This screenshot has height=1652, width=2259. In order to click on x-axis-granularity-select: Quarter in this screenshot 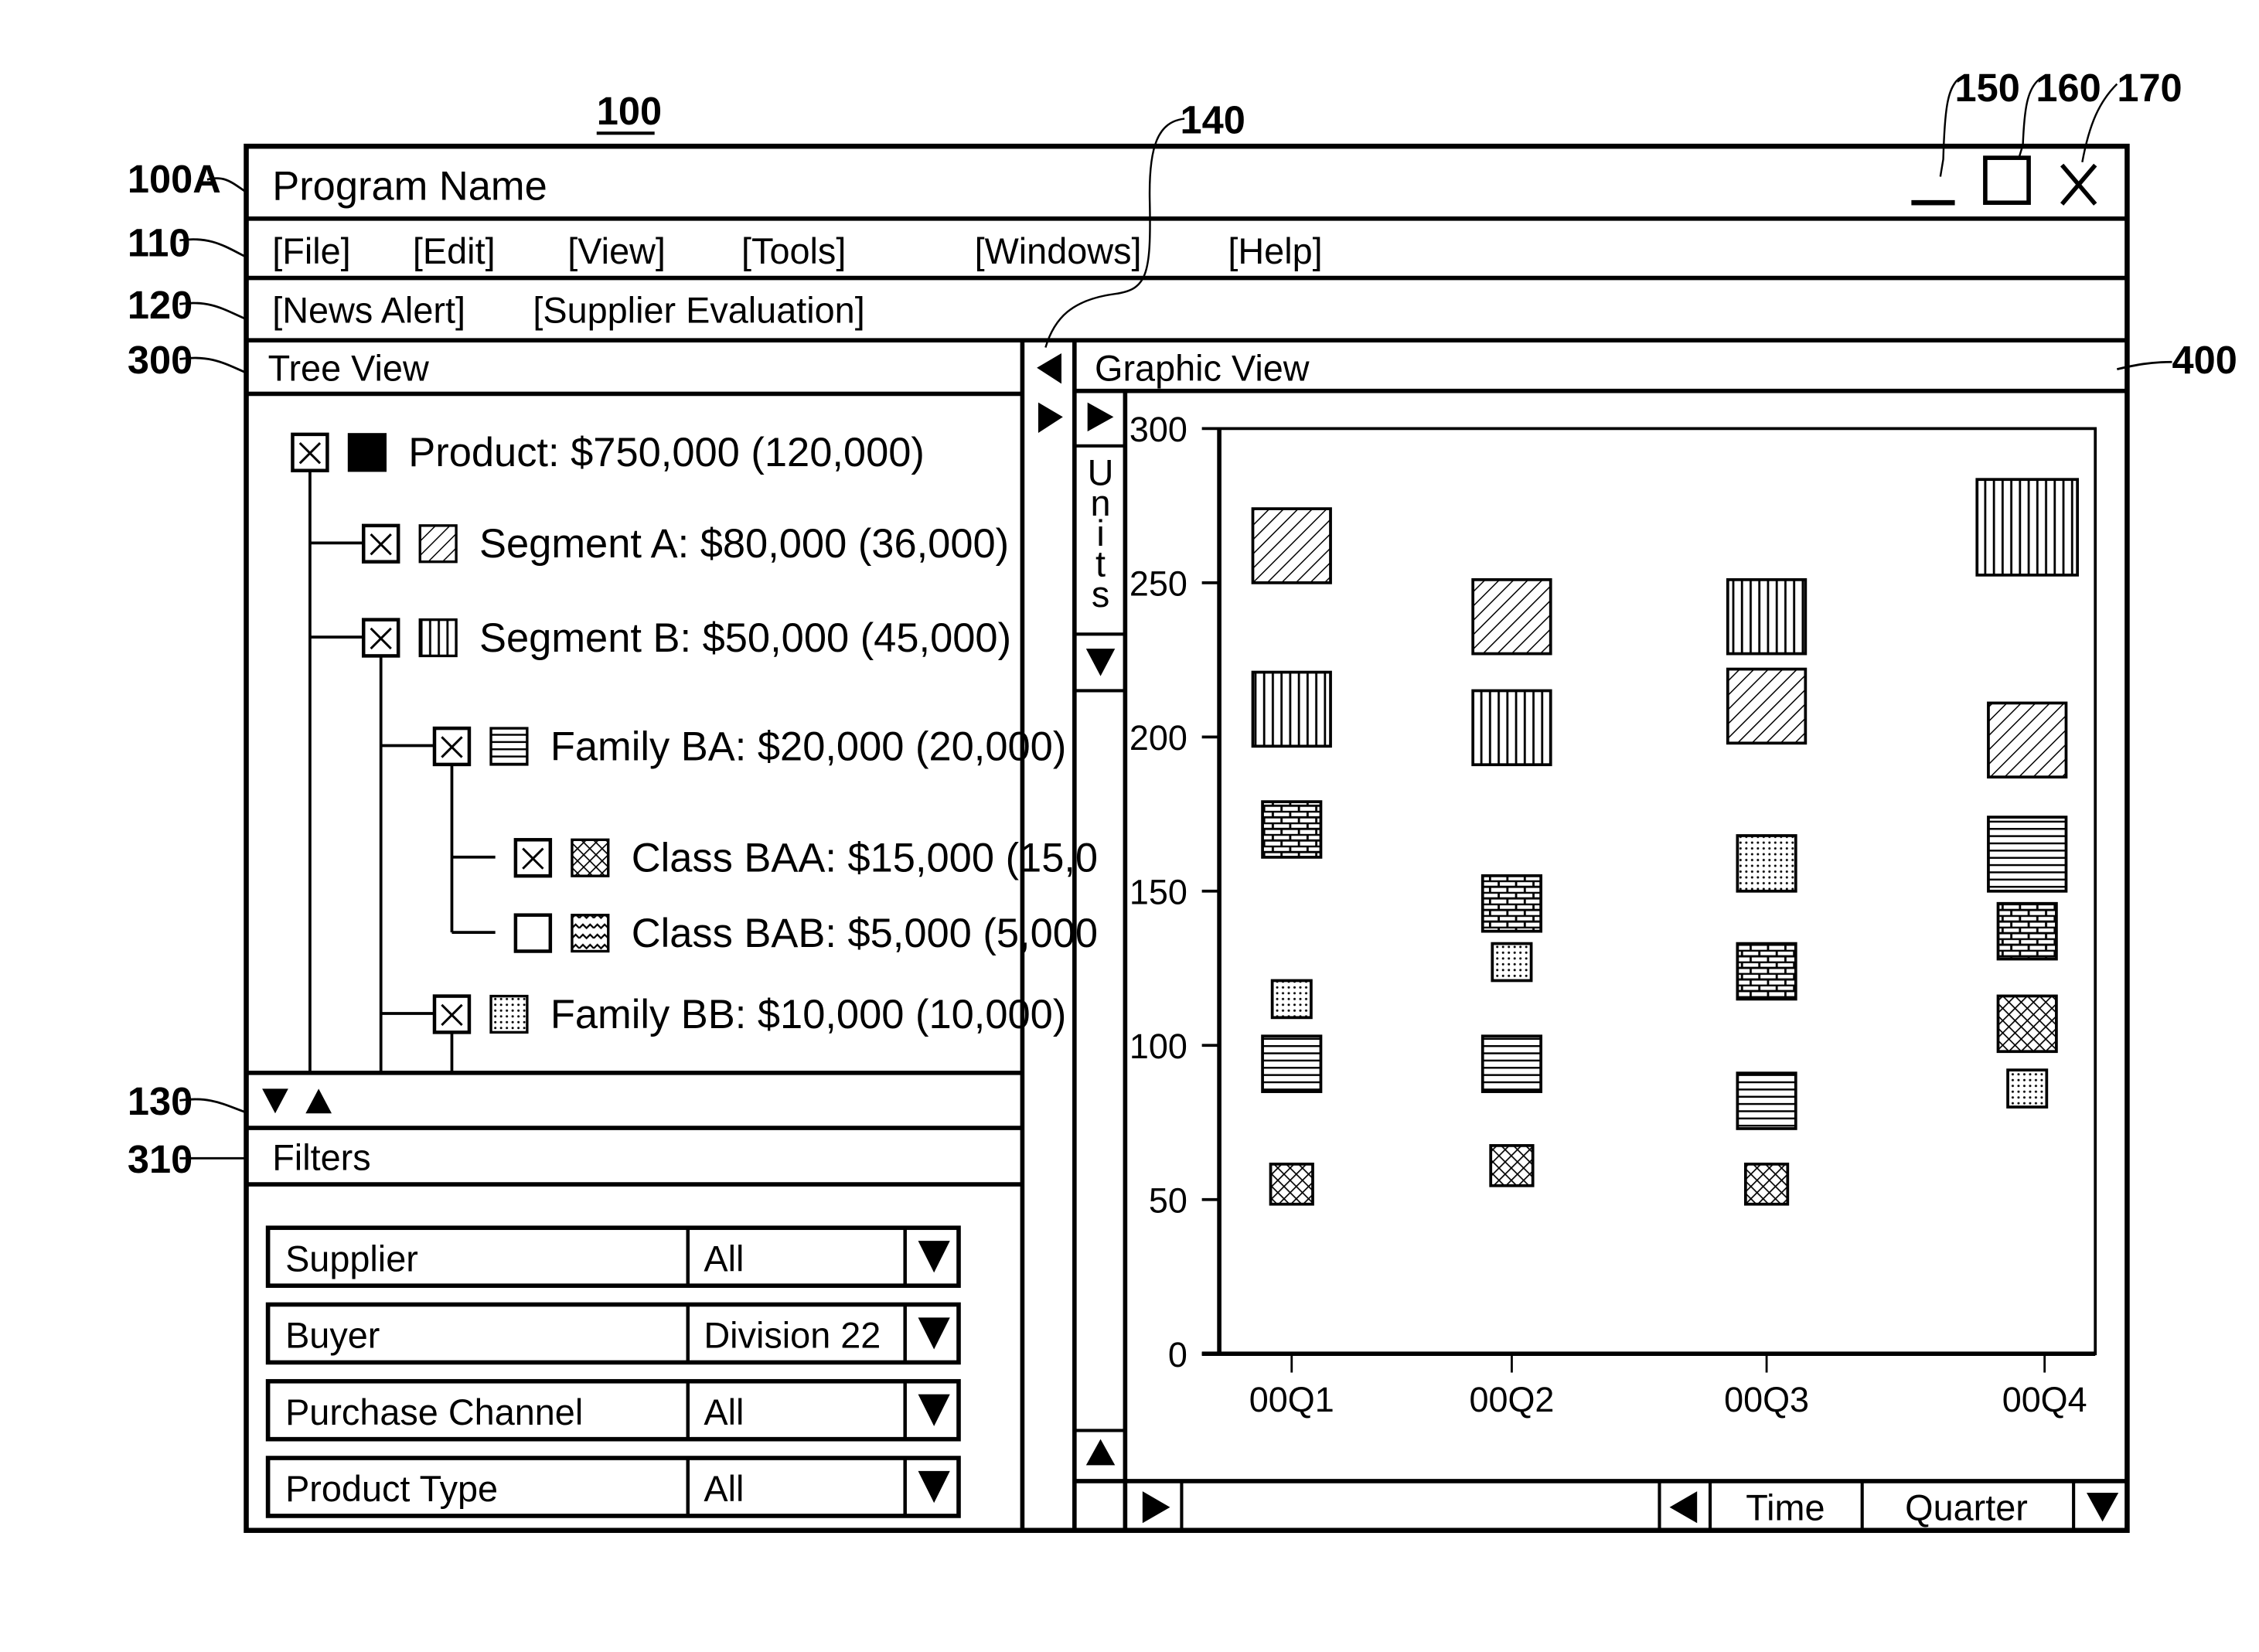, I will do `click(1966, 1508)`.